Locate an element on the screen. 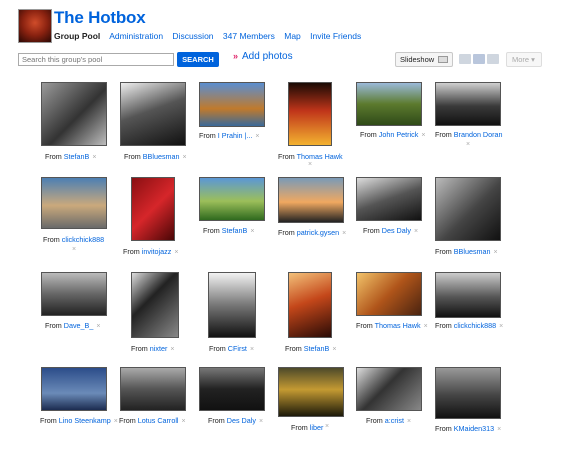 The height and width of the screenshot is (450, 568). nav-administration: Administration is located at coordinates (136, 36).